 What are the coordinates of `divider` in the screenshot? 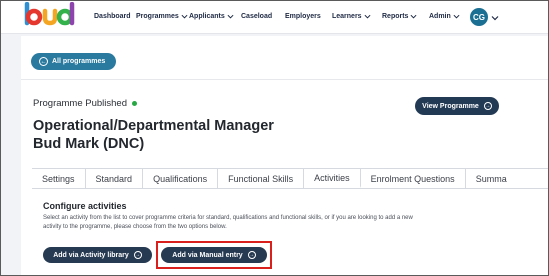 It's located at (284, 79).